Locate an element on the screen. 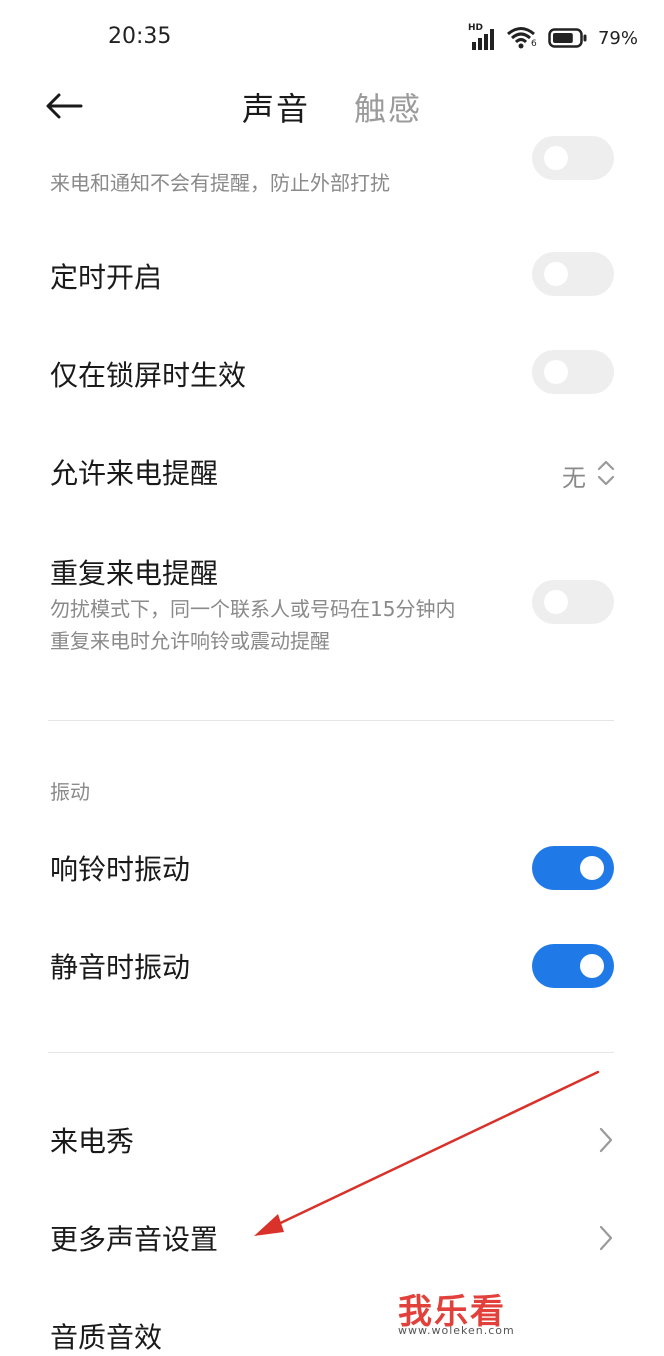  vibration-section-label: 振动 is located at coordinates (70, 792).